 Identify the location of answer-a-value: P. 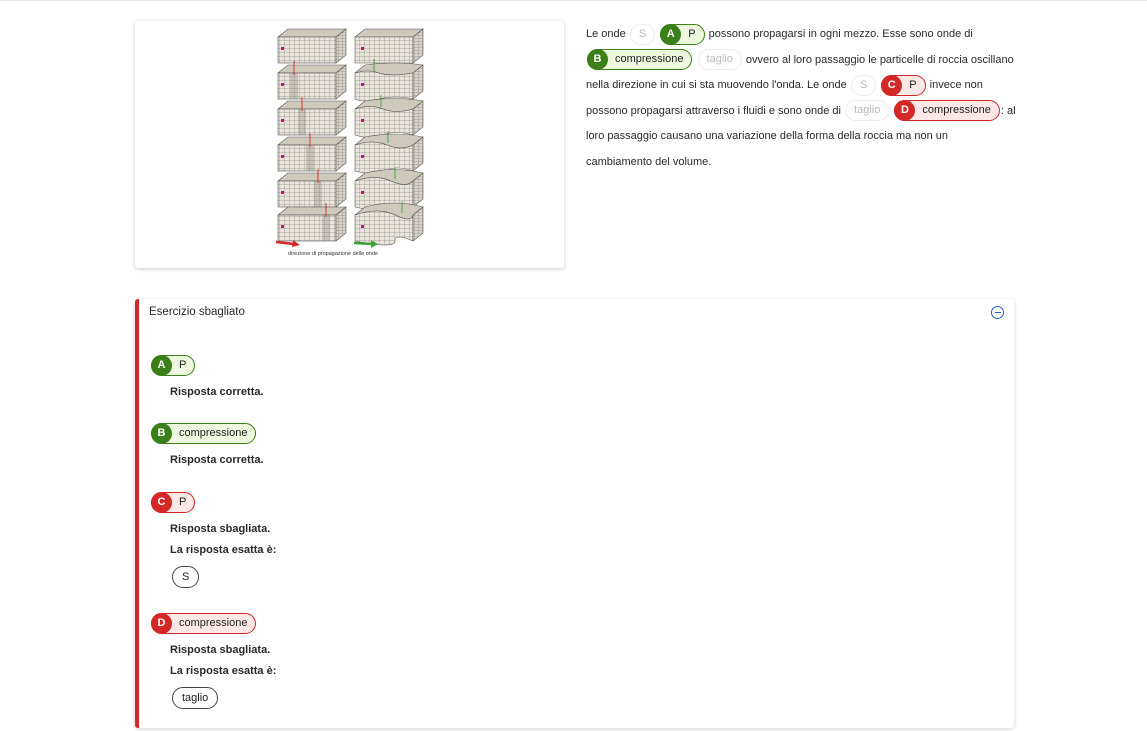
(692, 33).